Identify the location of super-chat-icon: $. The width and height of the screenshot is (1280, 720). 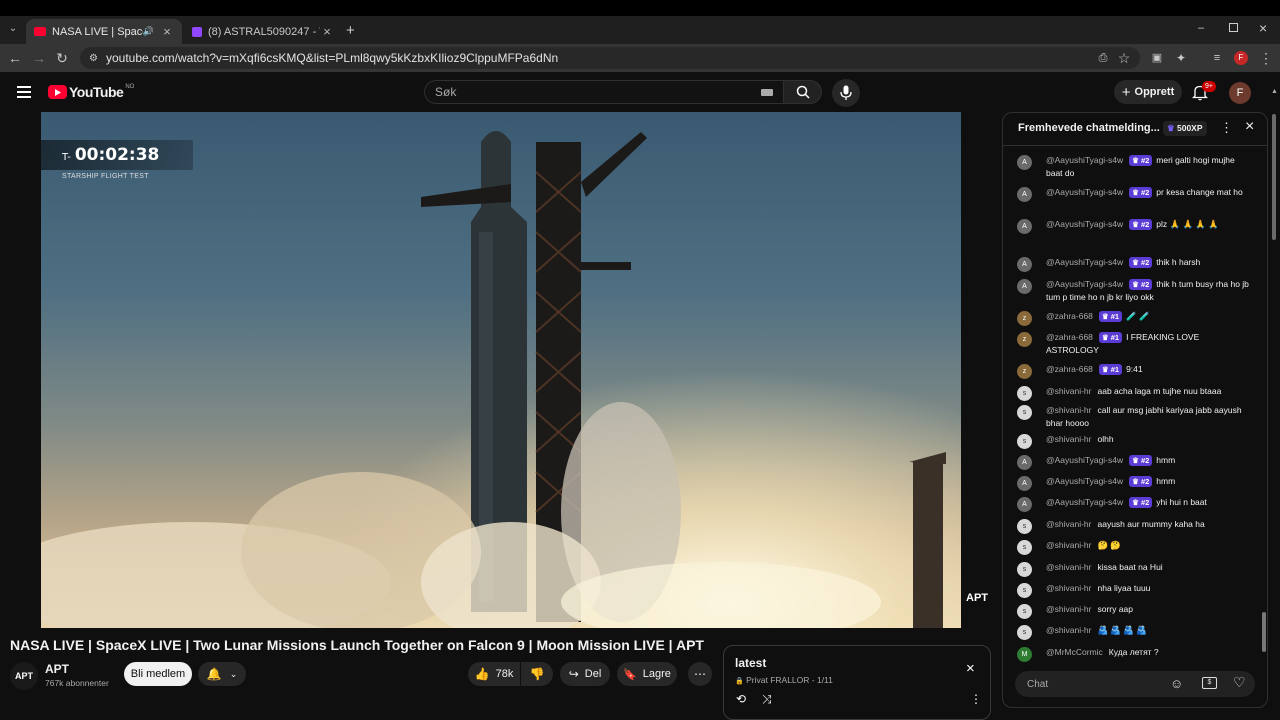
(1209, 683).